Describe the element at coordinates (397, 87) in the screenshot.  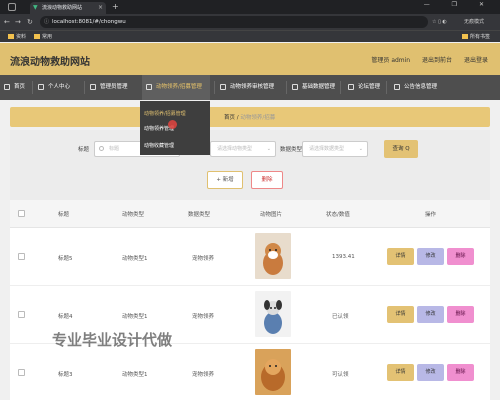
I see `notice-icon` at that location.